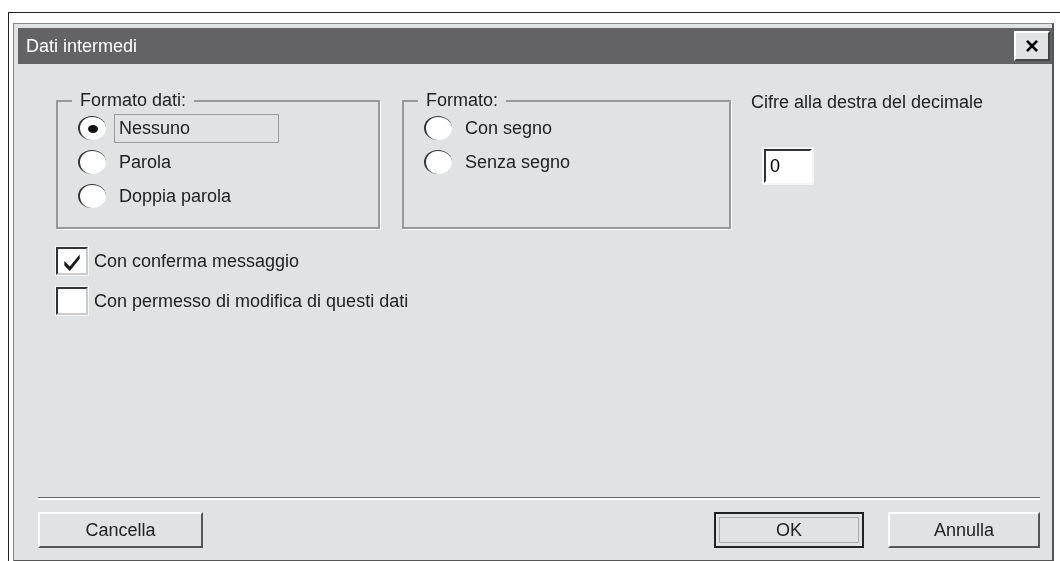  I want to click on input-field: 0, so click(788, 166).